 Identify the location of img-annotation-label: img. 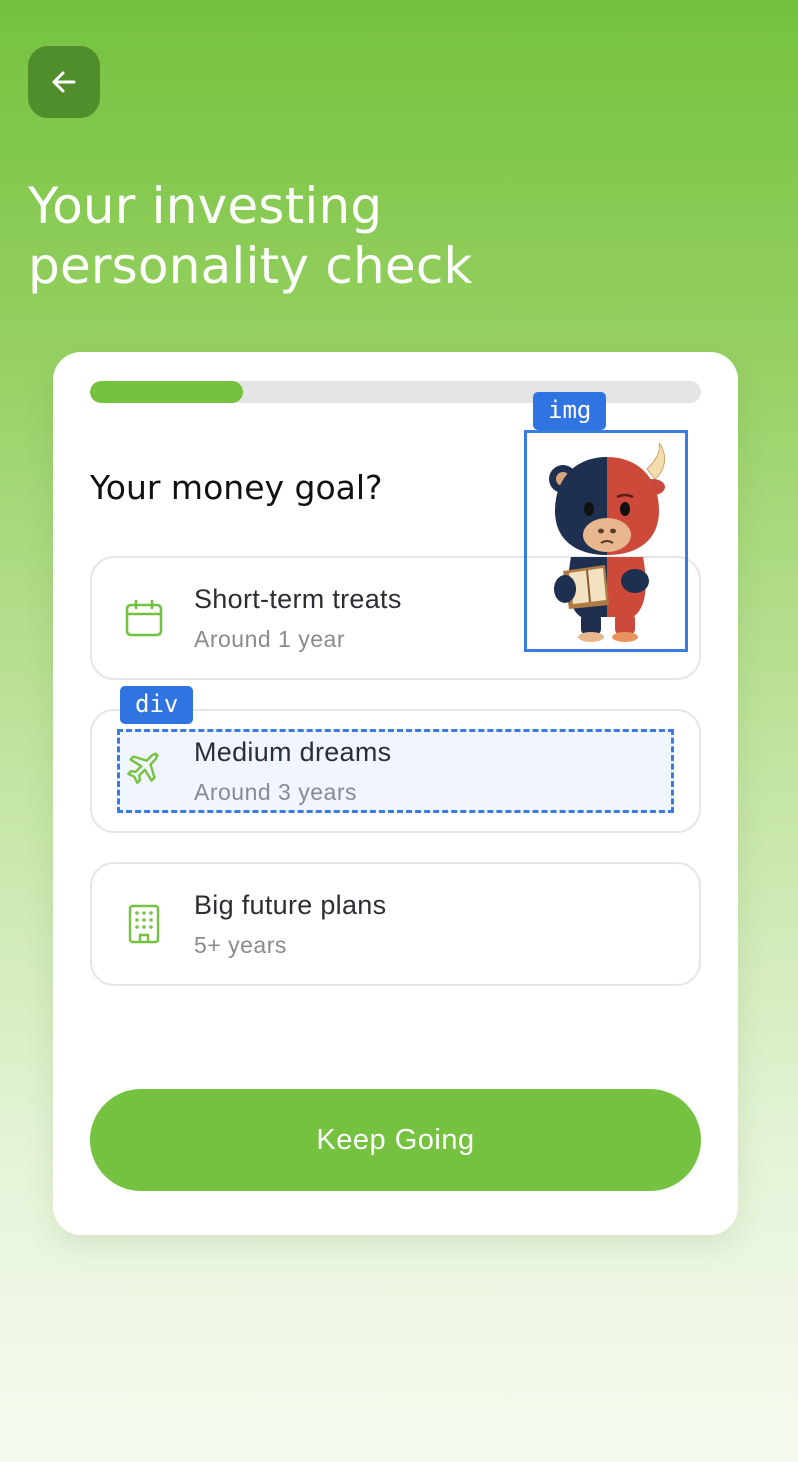
(570, 411).